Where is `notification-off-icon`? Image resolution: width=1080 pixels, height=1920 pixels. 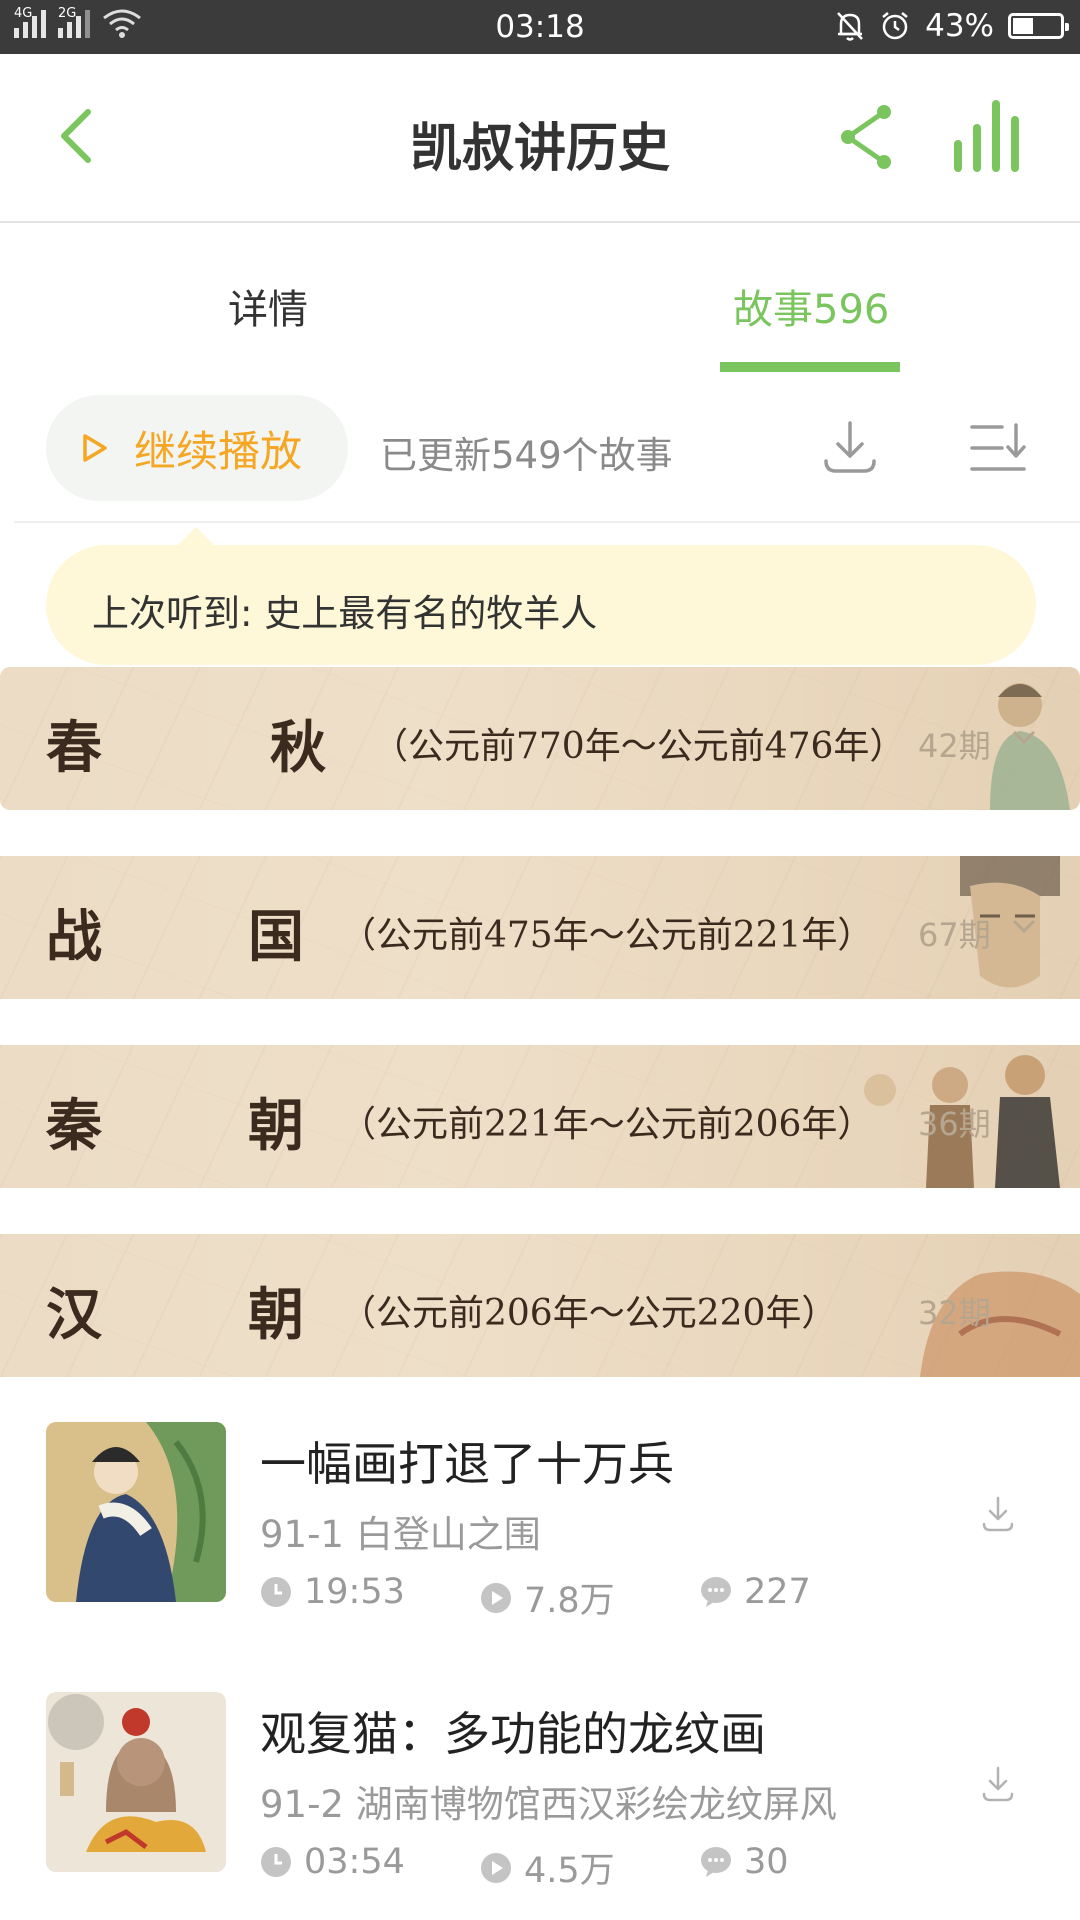
notification-off-icon is located at coordinates (850, 26).